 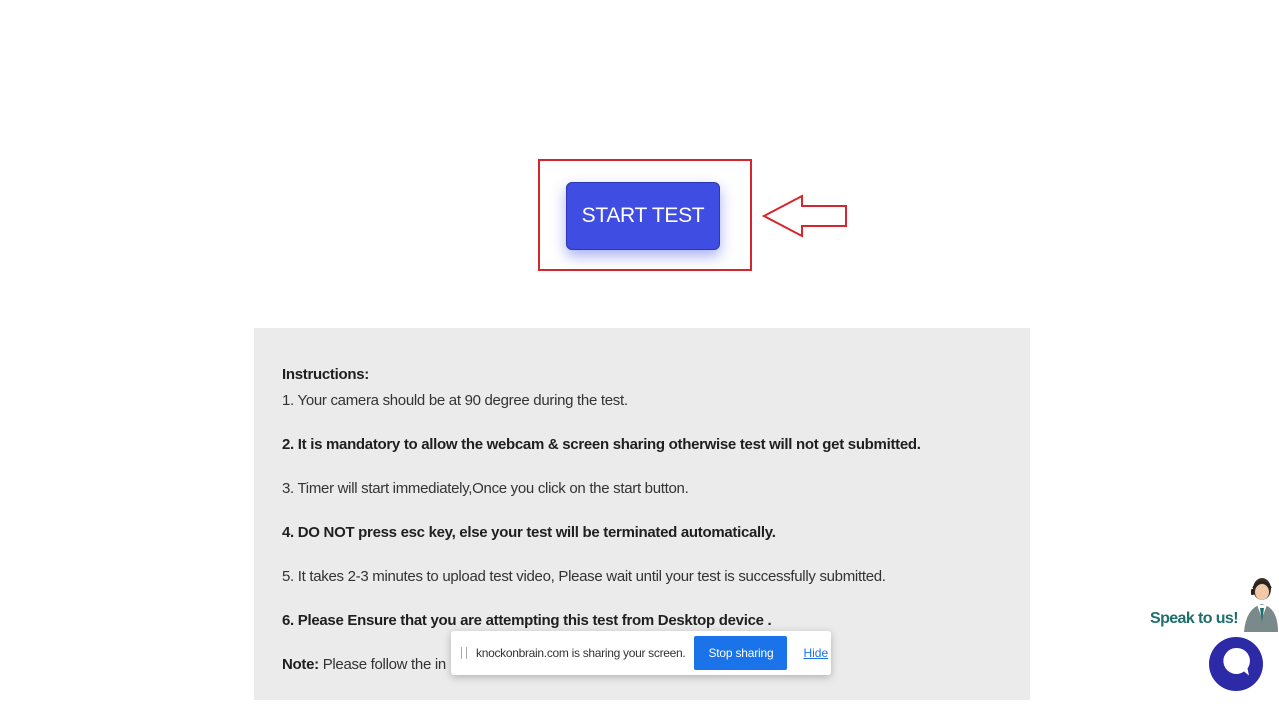 I want to click on hide-link: Hide, so click(x=815, y=653).